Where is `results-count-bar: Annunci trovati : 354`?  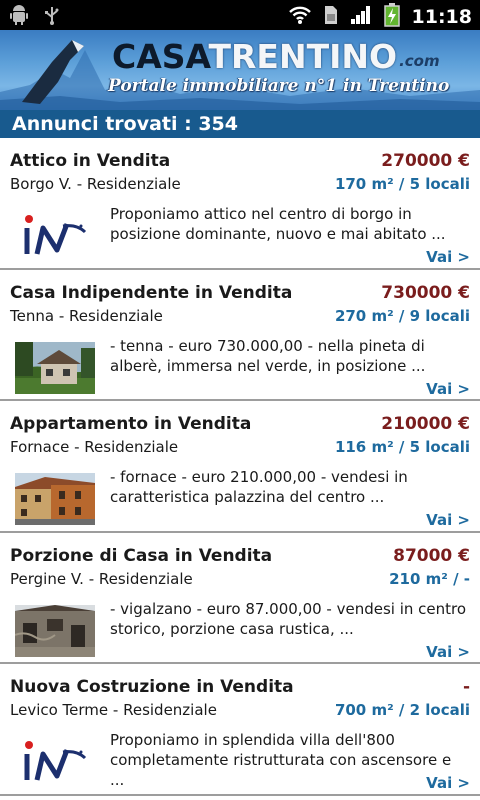
results-count-bar: Annunci trovati : 354 is located at coordinates (240, 124).